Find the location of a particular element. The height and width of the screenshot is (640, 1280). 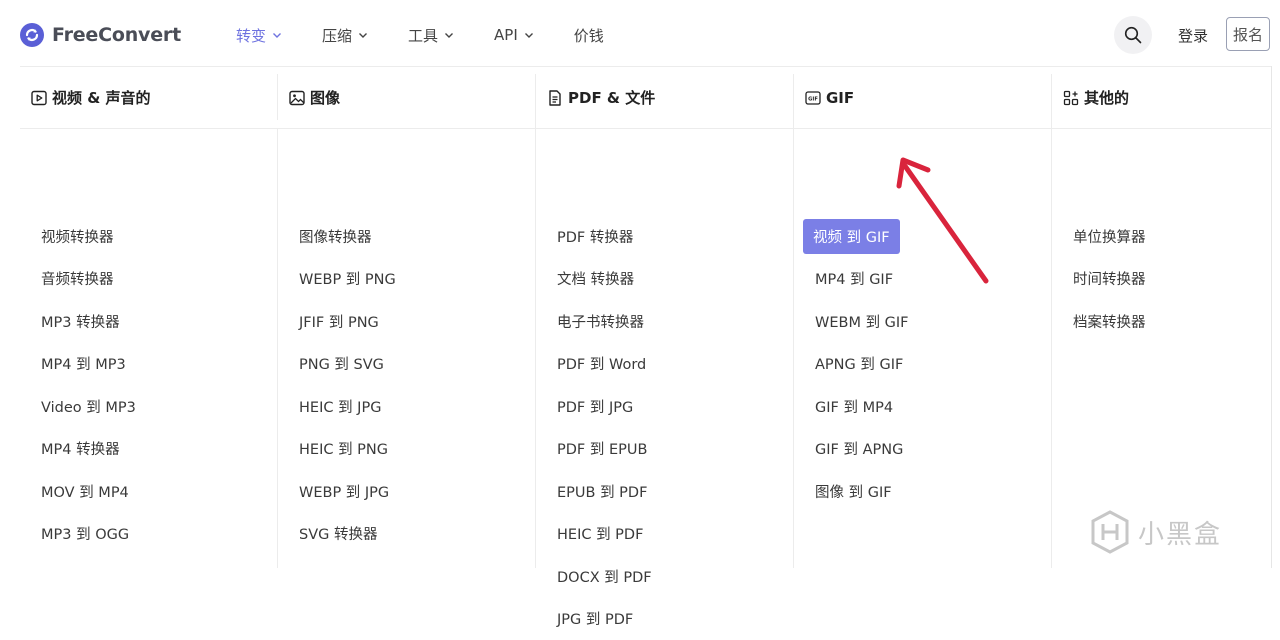

list-item: MP4 到 MP3 is located at coordinates (88, 364).